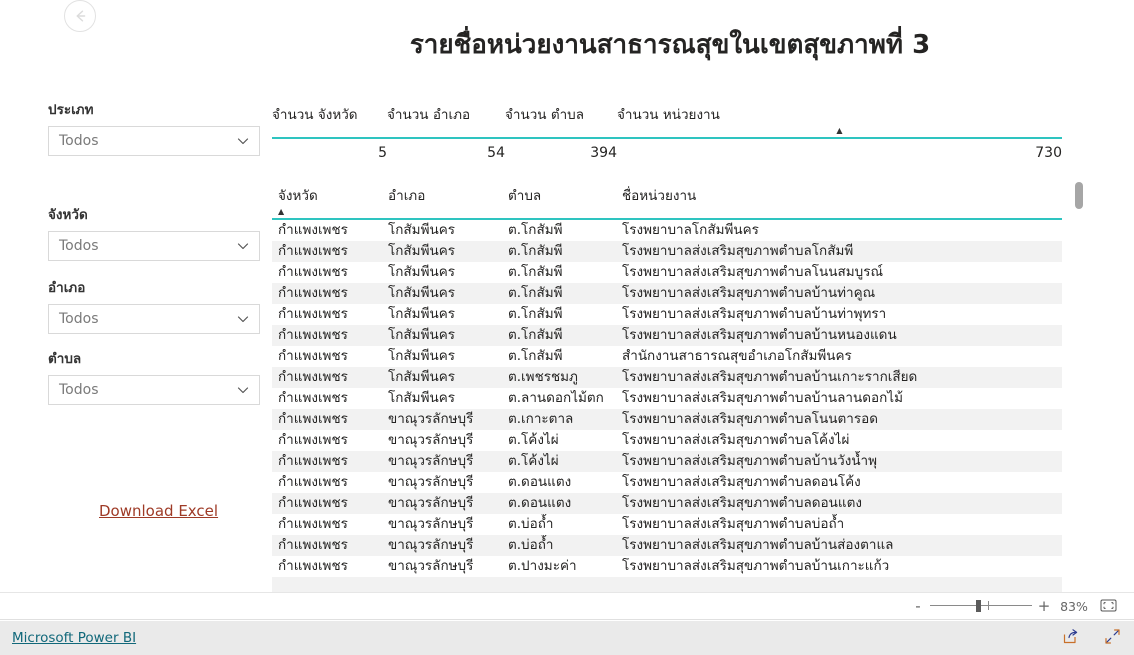  What do you see at coordinates (1074, 606) in the screenshot?
I see `zoom-level-label: 83%` at bounding box center [1074, 606].